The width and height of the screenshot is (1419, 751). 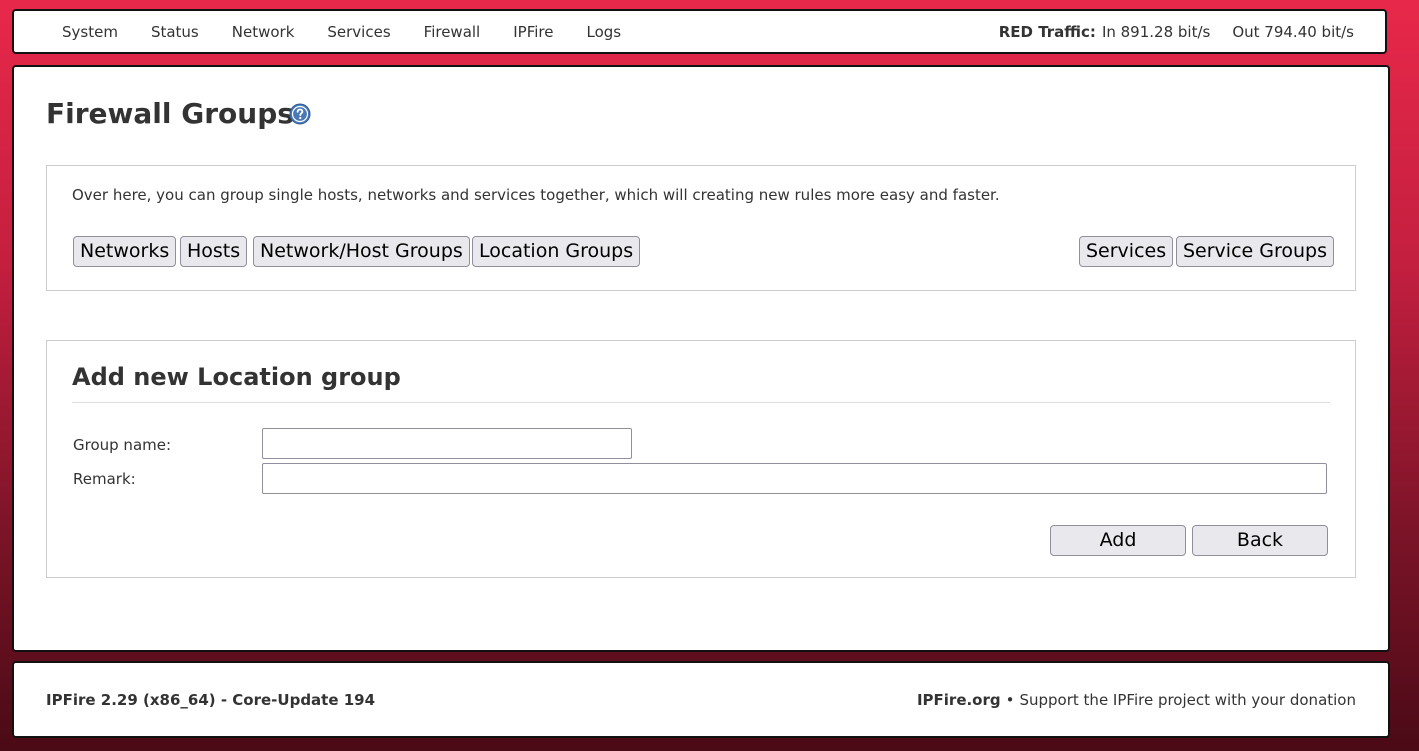 What do you see at coordinates (263, 32) in the screenshot?
I see `menu-item-network: Network` at bounding box center [263, 32].